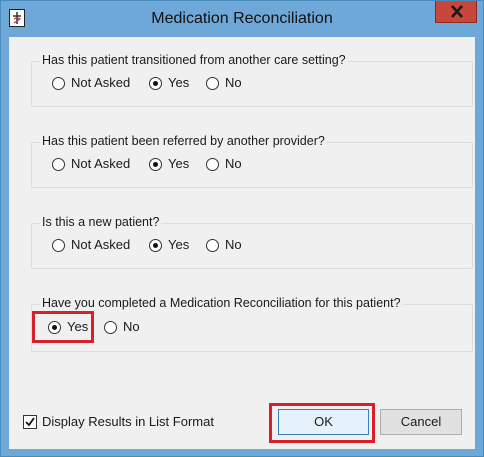 Image resolution: width=484 pixels, height=457 pixels. Describe the element at coordinates (128, 421) in the screenshot. I see `display-list-label: Display Results in List Format` at that location.